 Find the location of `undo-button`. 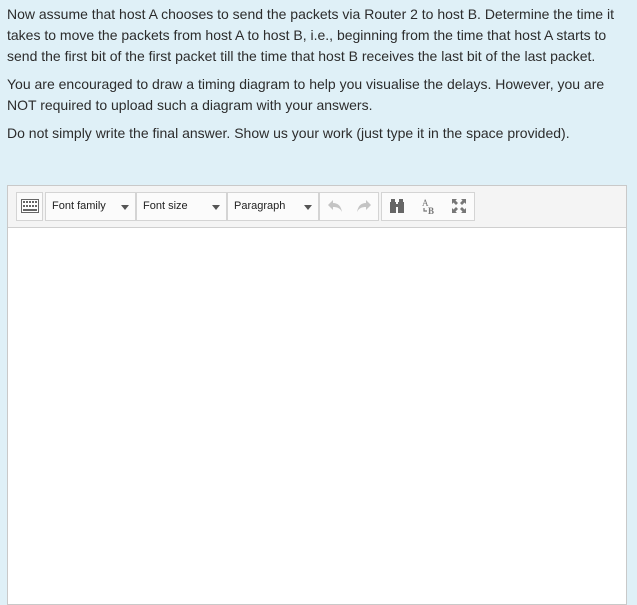

undo-button is located at coordinates (335, 206).